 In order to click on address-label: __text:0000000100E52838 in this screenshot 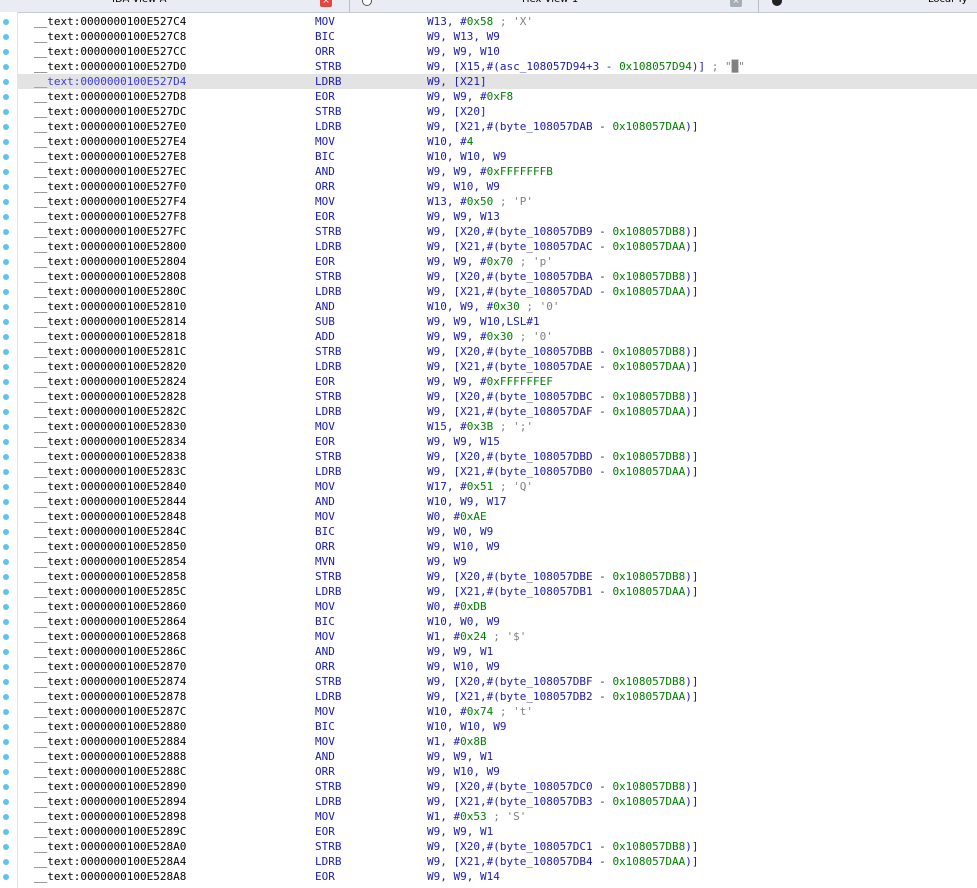, I will do `click(110, 456)`.